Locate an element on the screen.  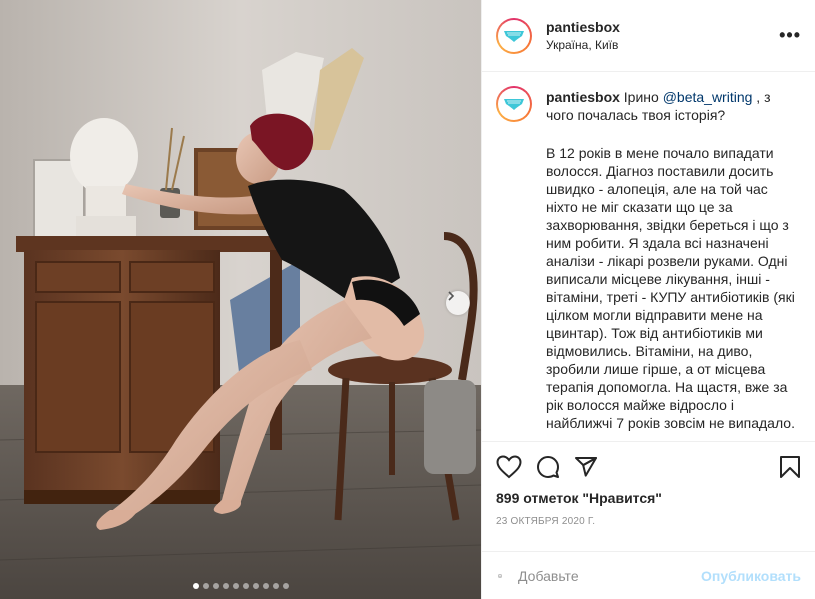
save-button is located at coordinates (790, 467).